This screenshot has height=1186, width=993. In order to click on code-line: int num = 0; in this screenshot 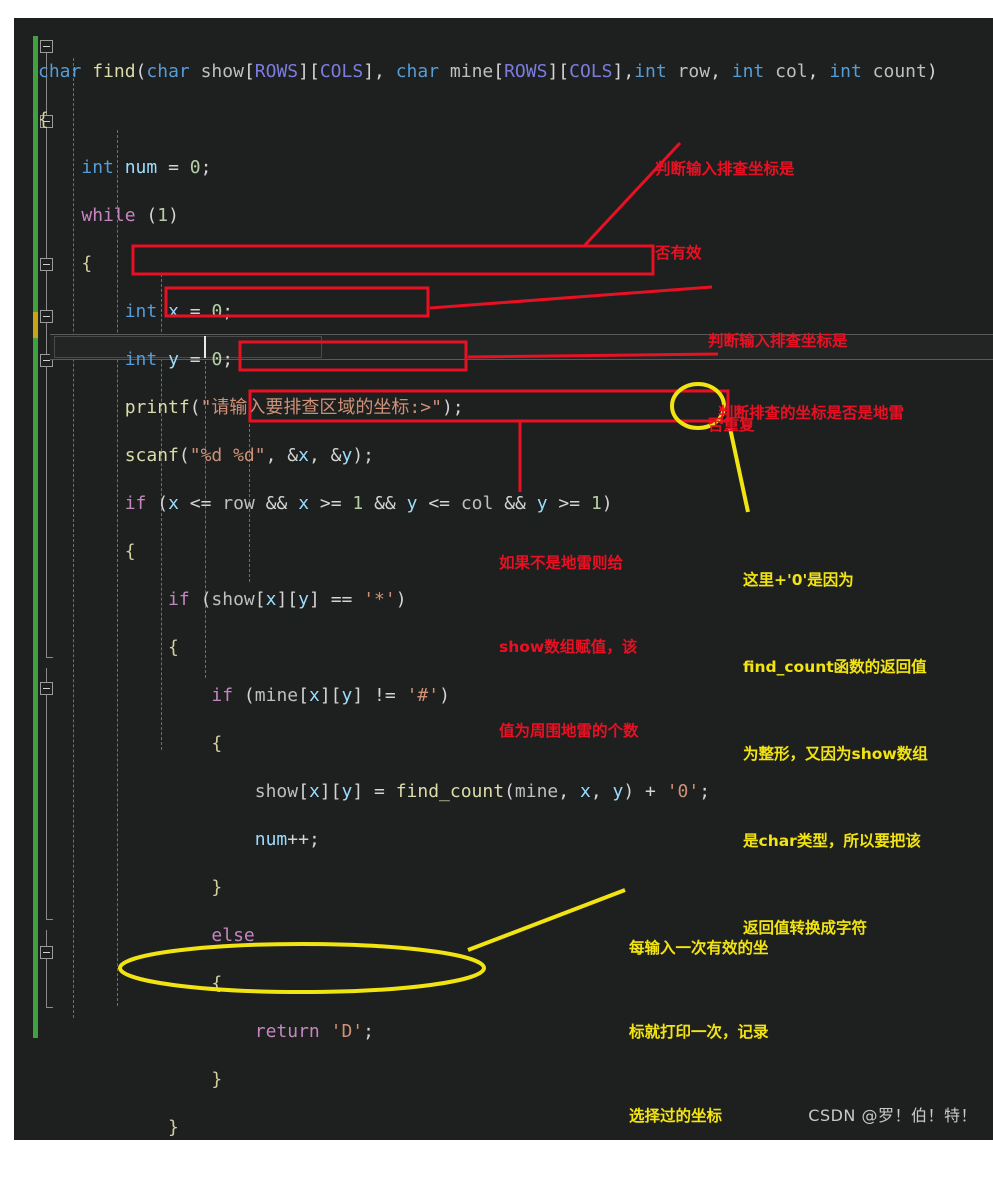, I will do `click(488, 168)`.